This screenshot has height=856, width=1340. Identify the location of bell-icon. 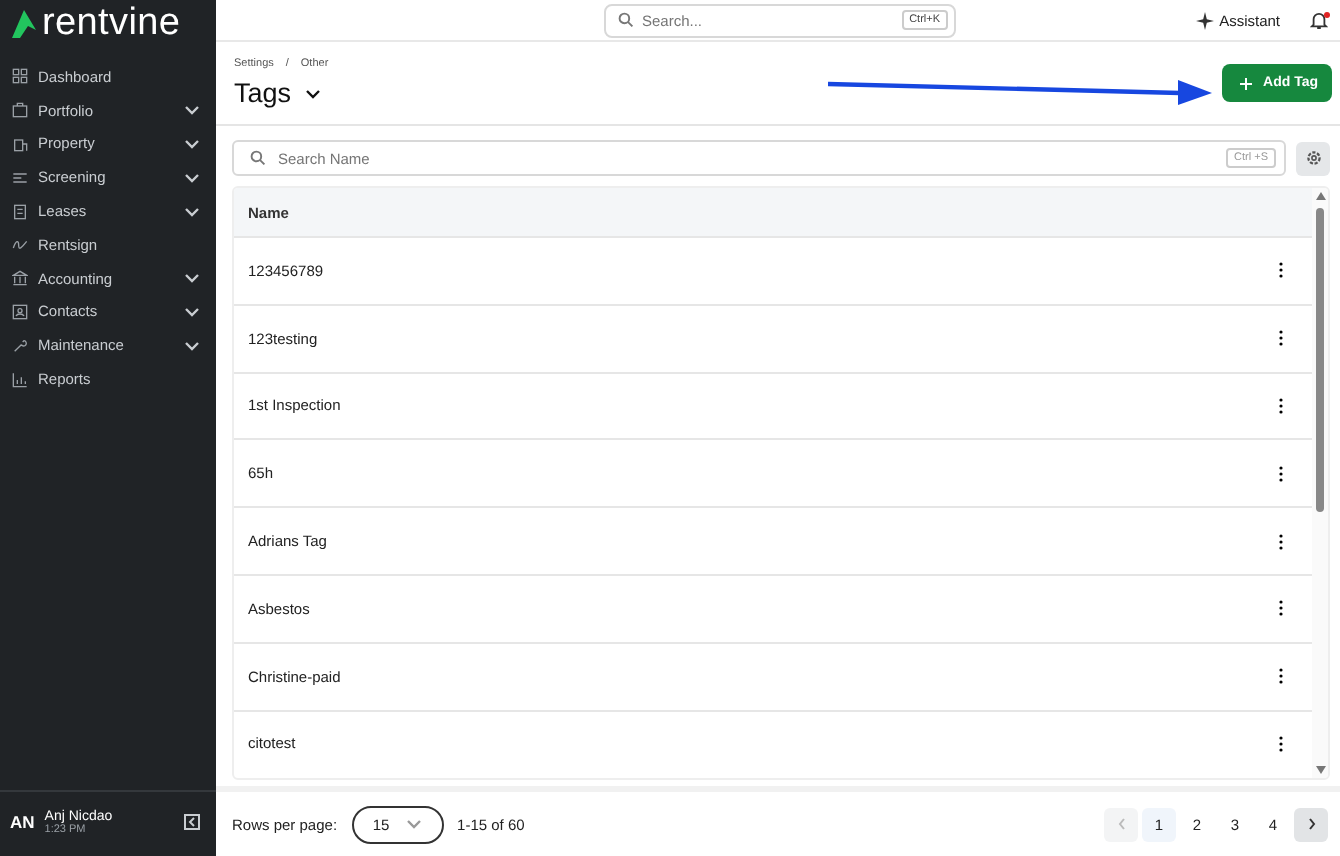
(1319, 20).